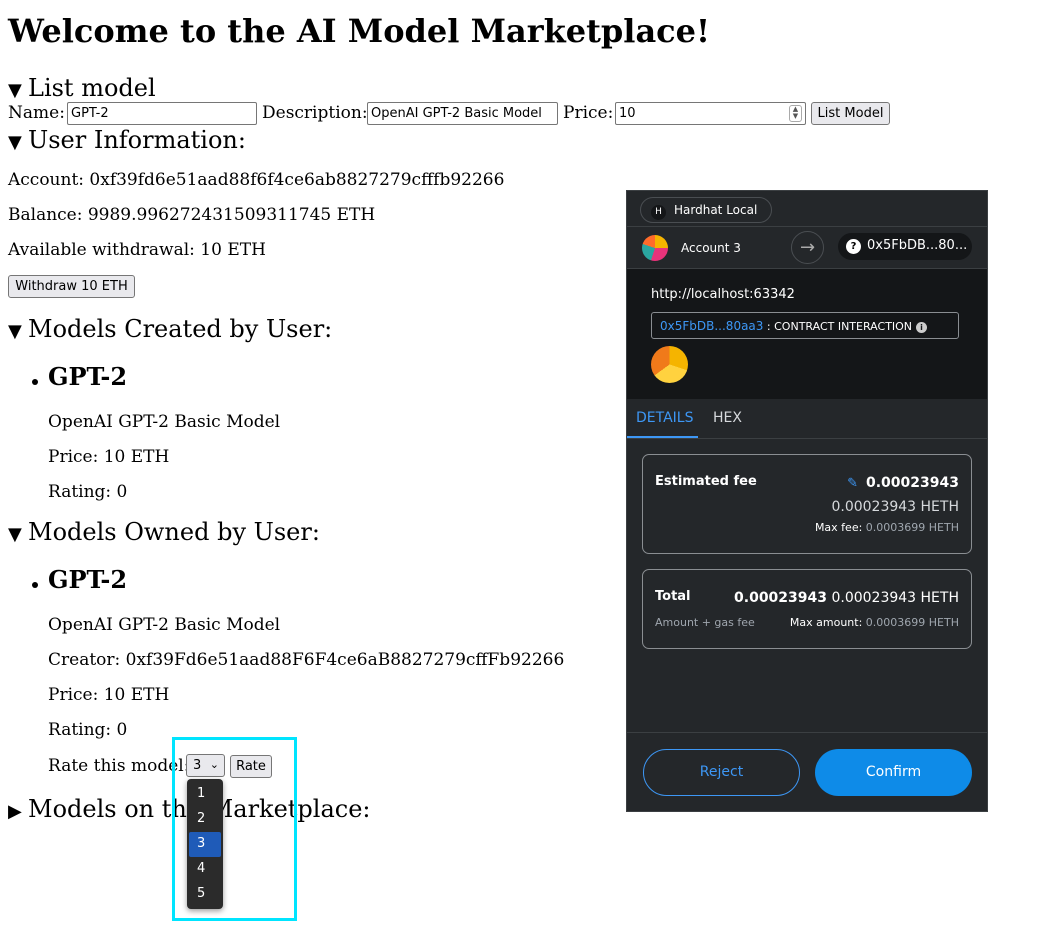  Describe the element at coordinates (706, 210) in the screenshot. I see `network-selector: H Hardhat Local` at that location.